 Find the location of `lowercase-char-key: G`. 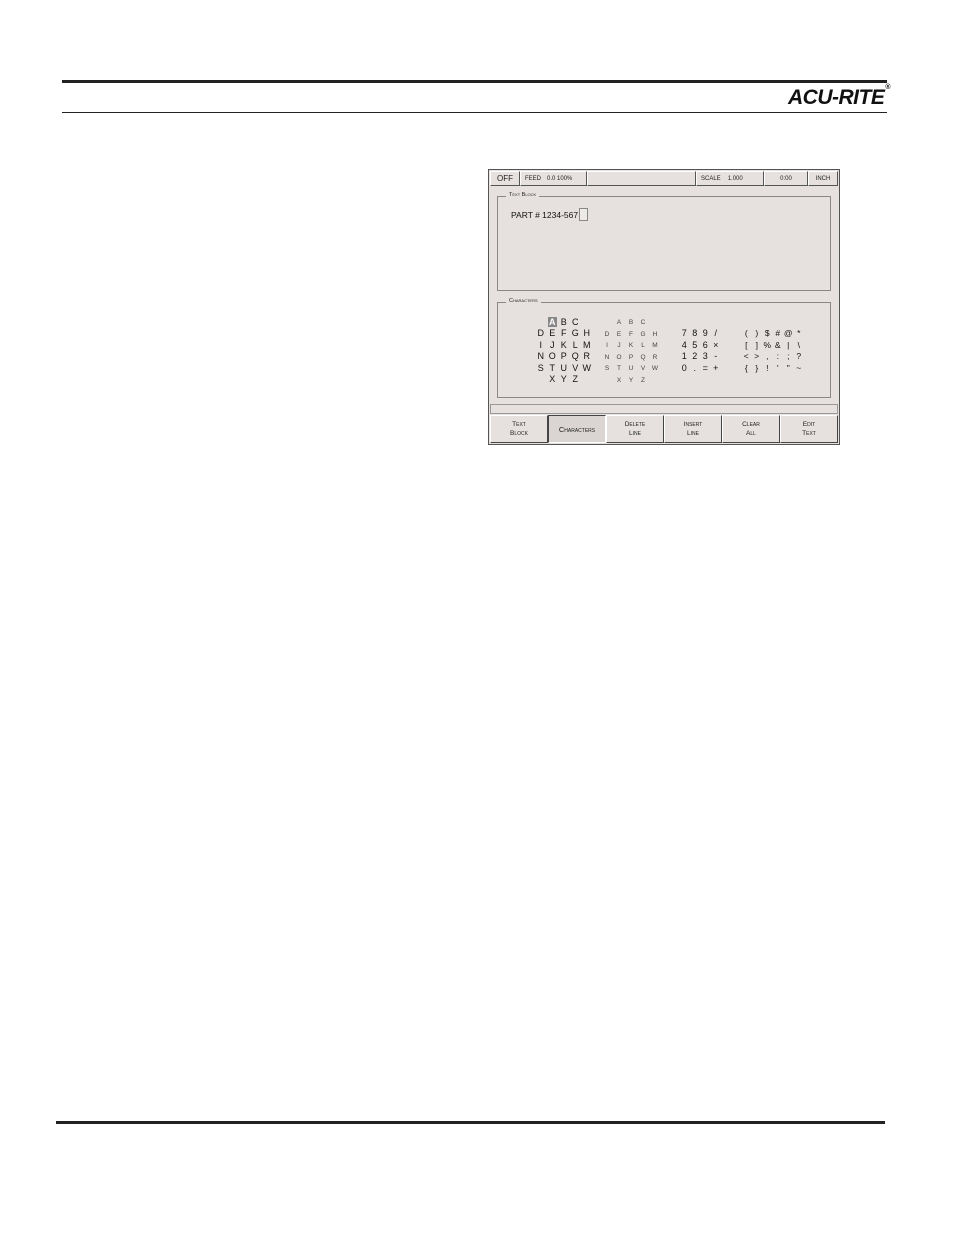

lowercase-char-key: G is located at coordinates (643, 335).